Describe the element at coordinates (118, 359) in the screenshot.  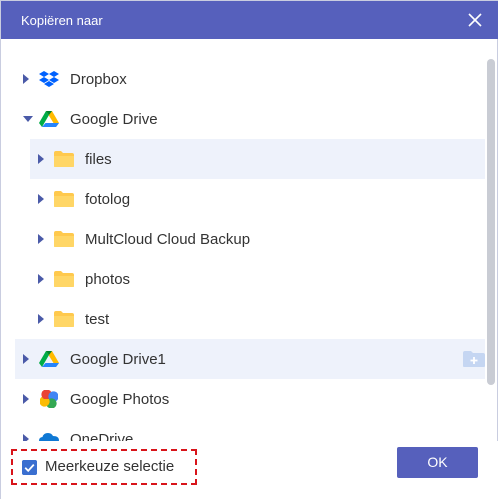
I see `tree-item-label: Google Drive1` at that location.